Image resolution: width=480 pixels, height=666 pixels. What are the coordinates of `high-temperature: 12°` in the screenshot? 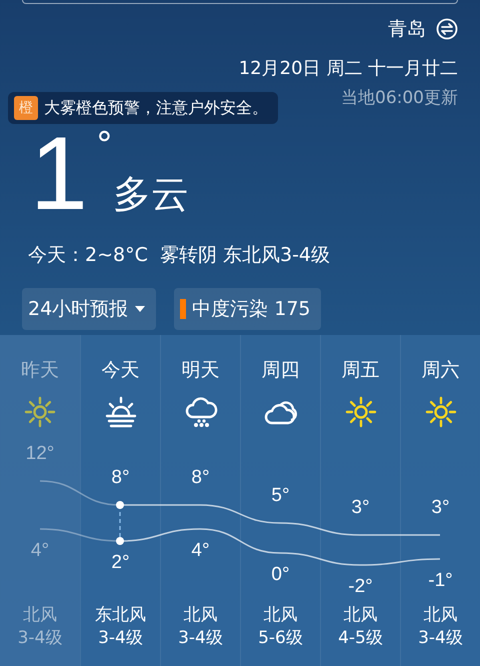 It's located at (40, 454).